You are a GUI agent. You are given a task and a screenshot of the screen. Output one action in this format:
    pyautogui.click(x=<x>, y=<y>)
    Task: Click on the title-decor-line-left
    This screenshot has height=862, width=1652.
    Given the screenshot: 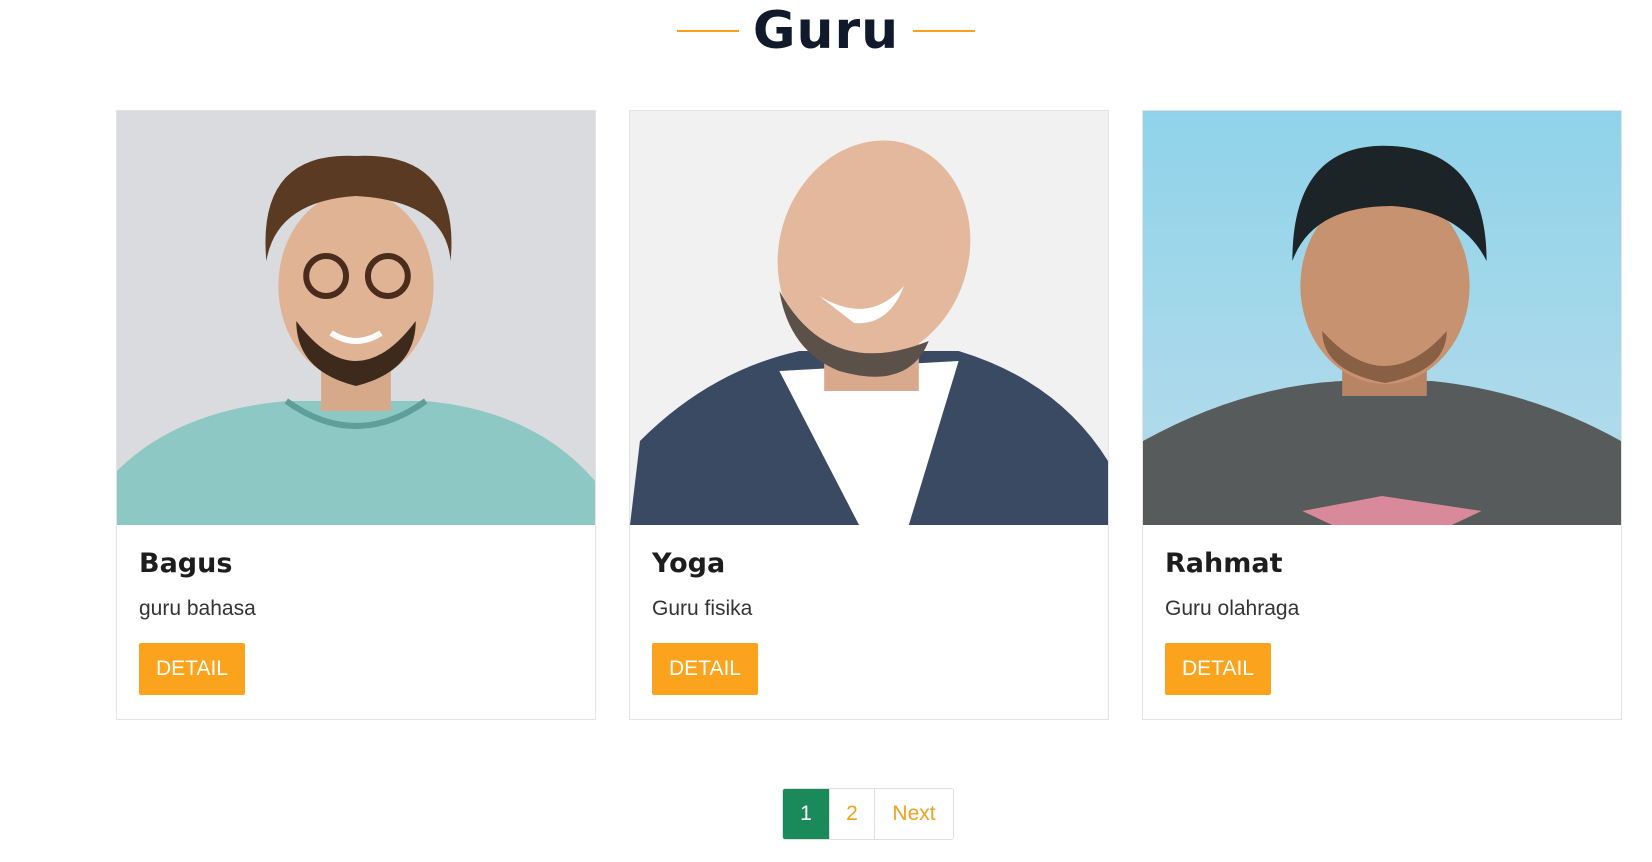 What is the action you would take?
    pyautogui.click(x=707, y=31)
    